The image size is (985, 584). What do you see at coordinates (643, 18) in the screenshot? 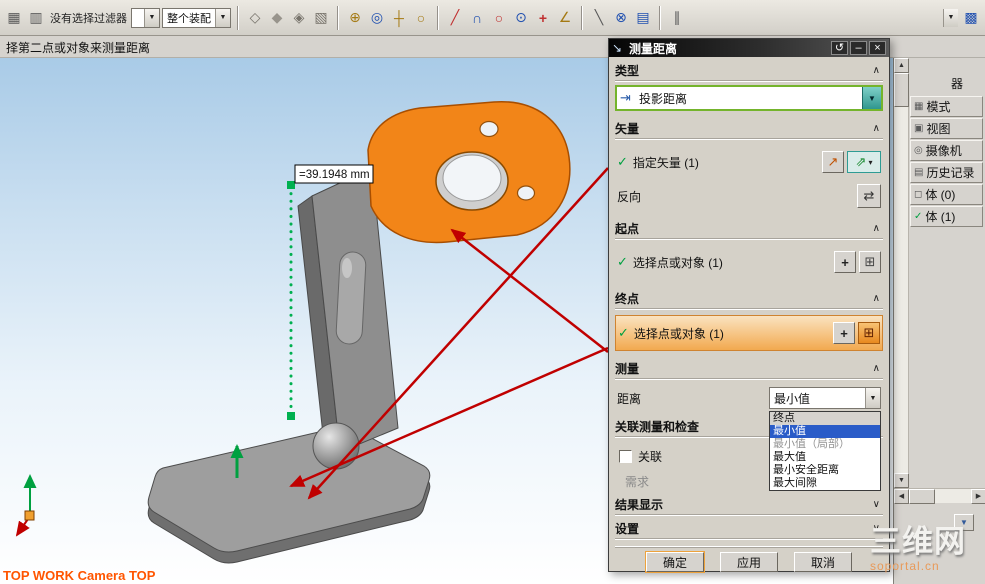
I see `datum-plane-icon: ▤` at bounding box center [643, 18].